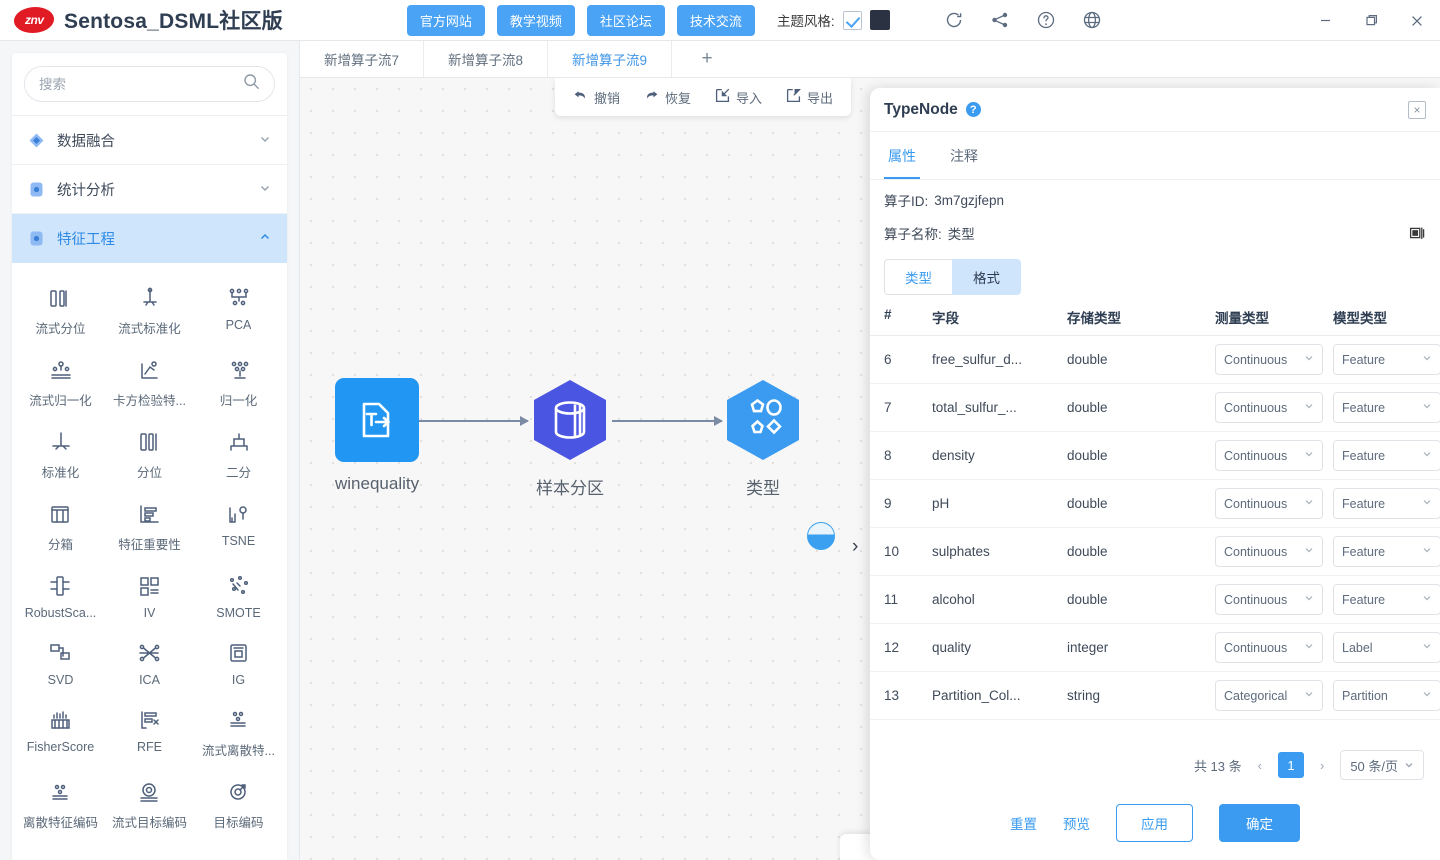 This screenshot has width=1440, height=860. Describe the element at coordinates (809, 97) in the screenshot. I see `export-button: 导出` at that location.